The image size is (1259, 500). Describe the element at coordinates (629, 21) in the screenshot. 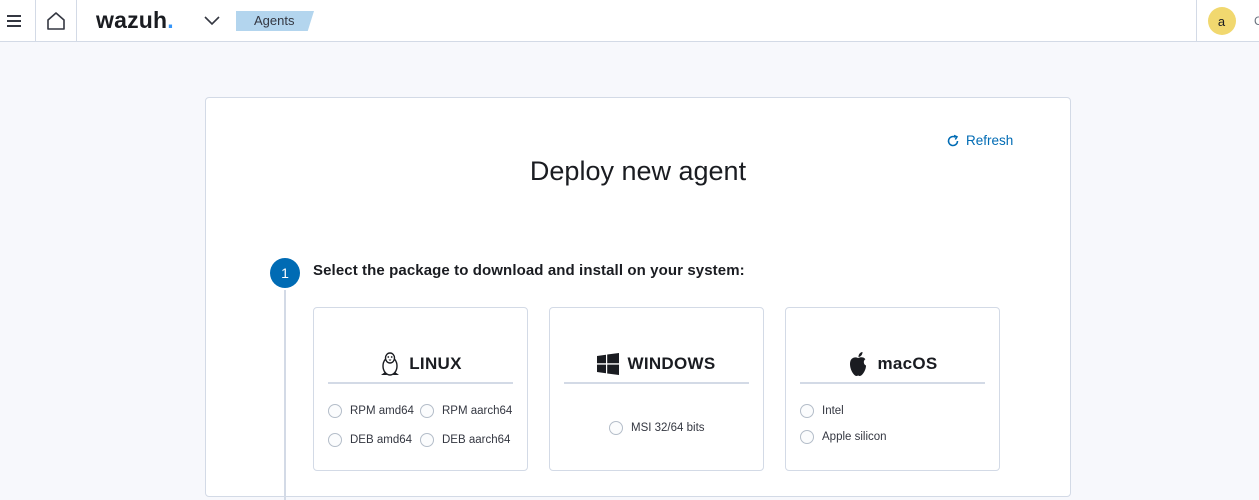

I see `top-header: wazuh. Agents a C` at that location.